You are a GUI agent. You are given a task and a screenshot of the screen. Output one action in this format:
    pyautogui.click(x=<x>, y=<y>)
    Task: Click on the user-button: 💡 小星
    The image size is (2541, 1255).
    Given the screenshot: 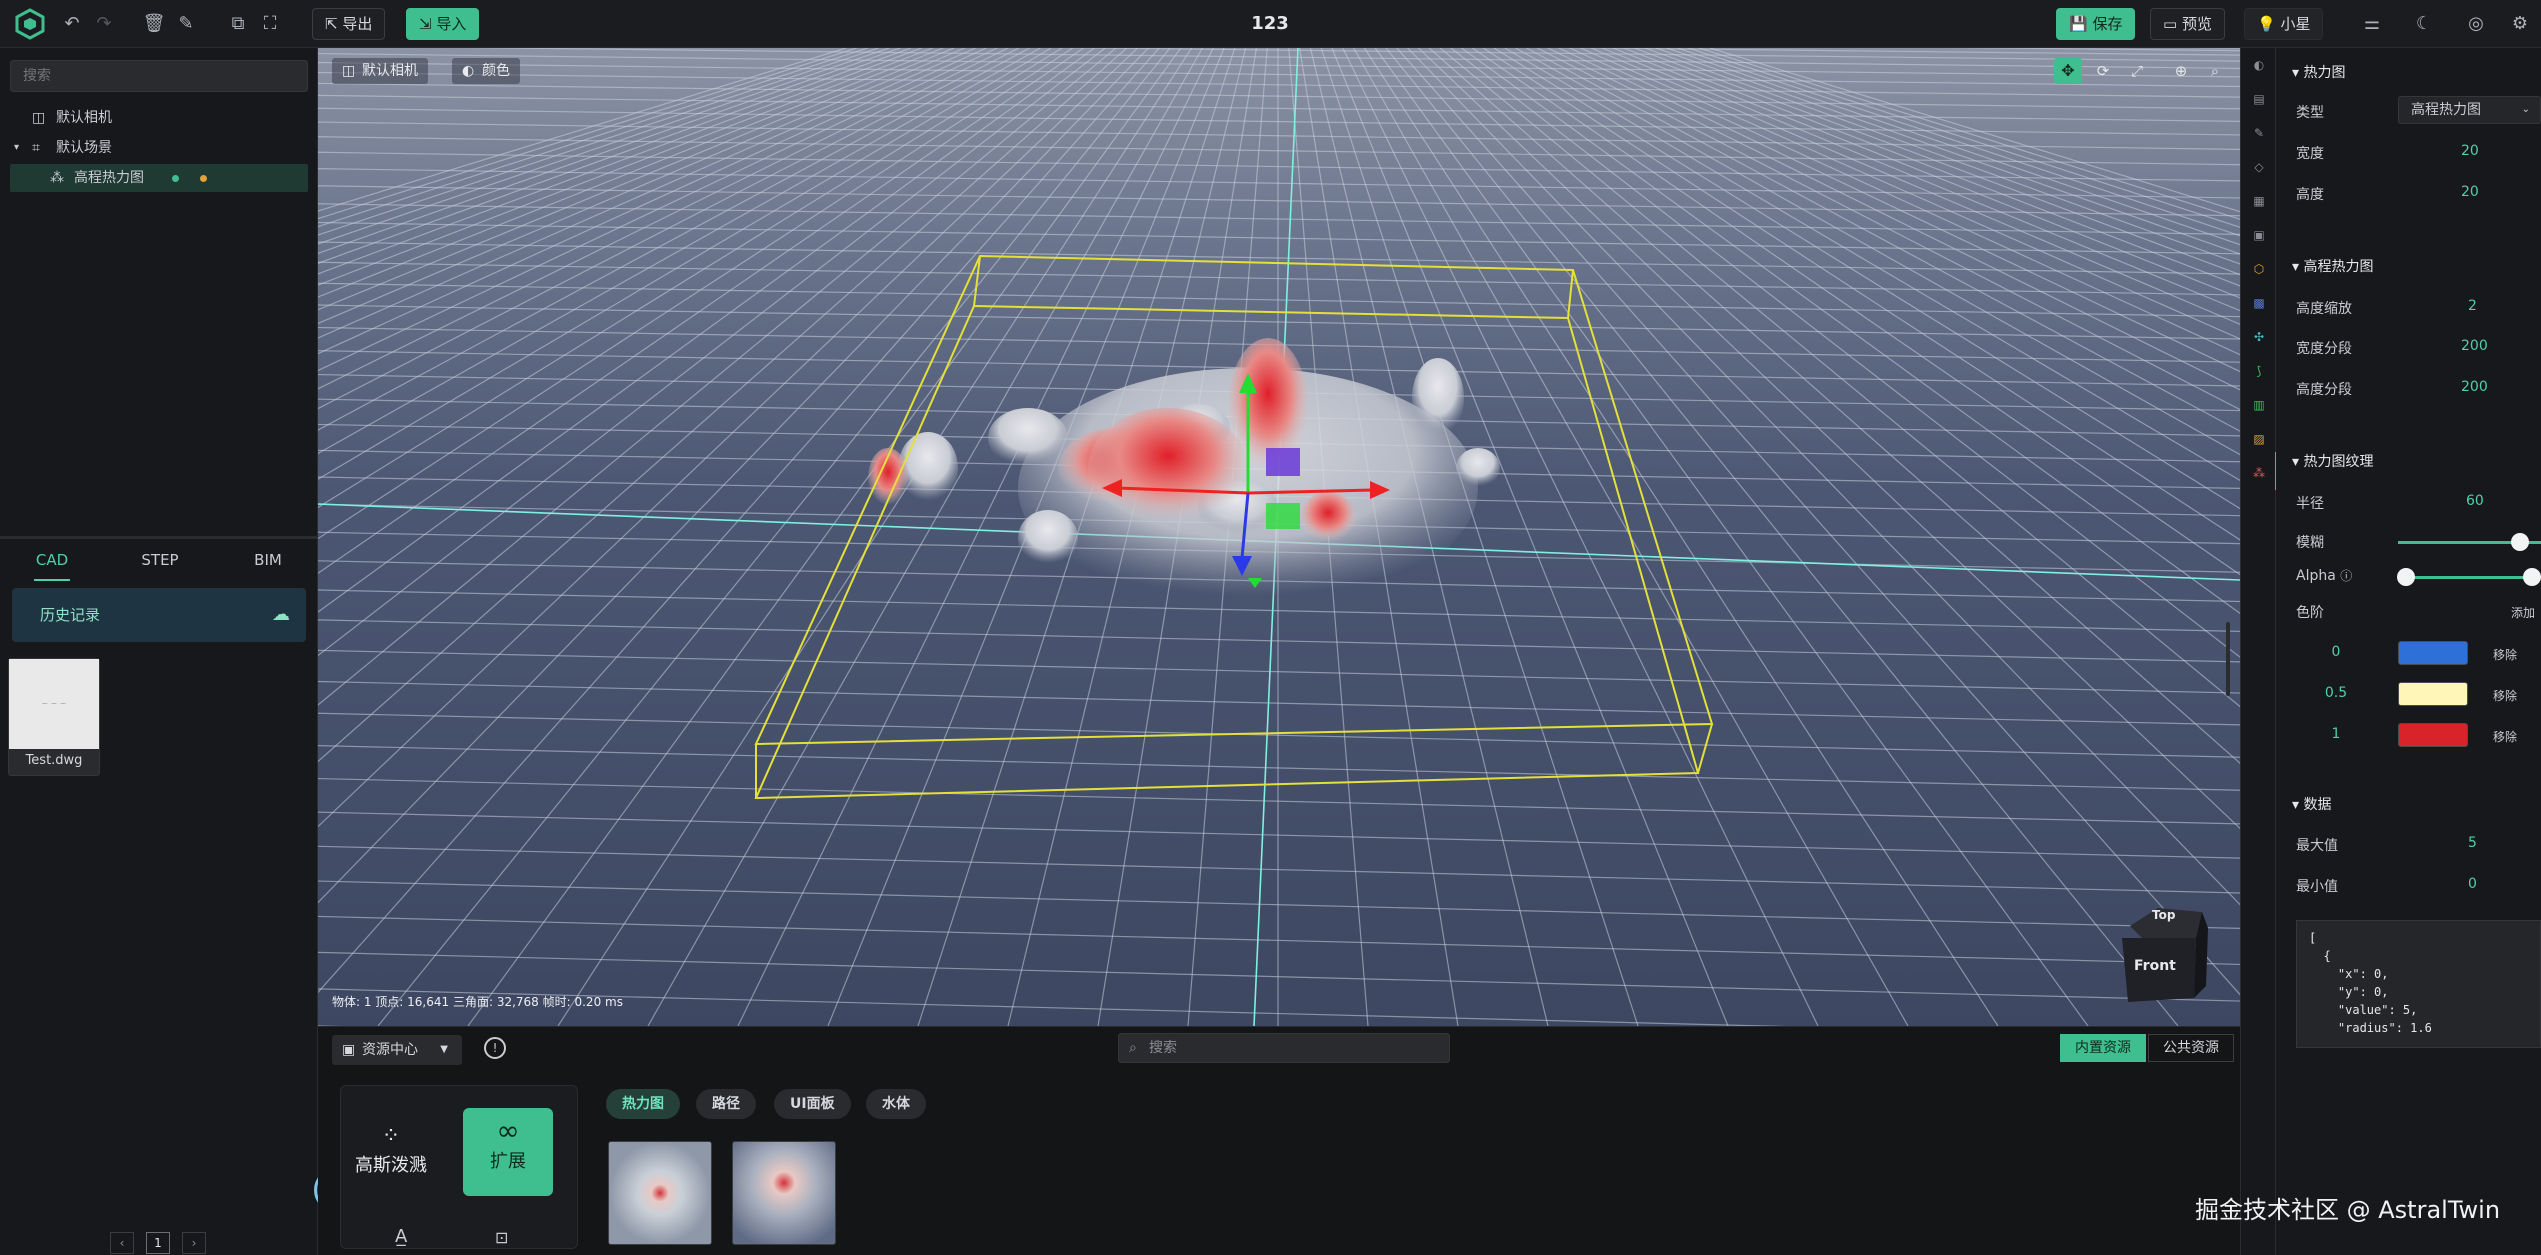 What is the action you would take?
    pyautogui.click(x=2284, y=24)
    